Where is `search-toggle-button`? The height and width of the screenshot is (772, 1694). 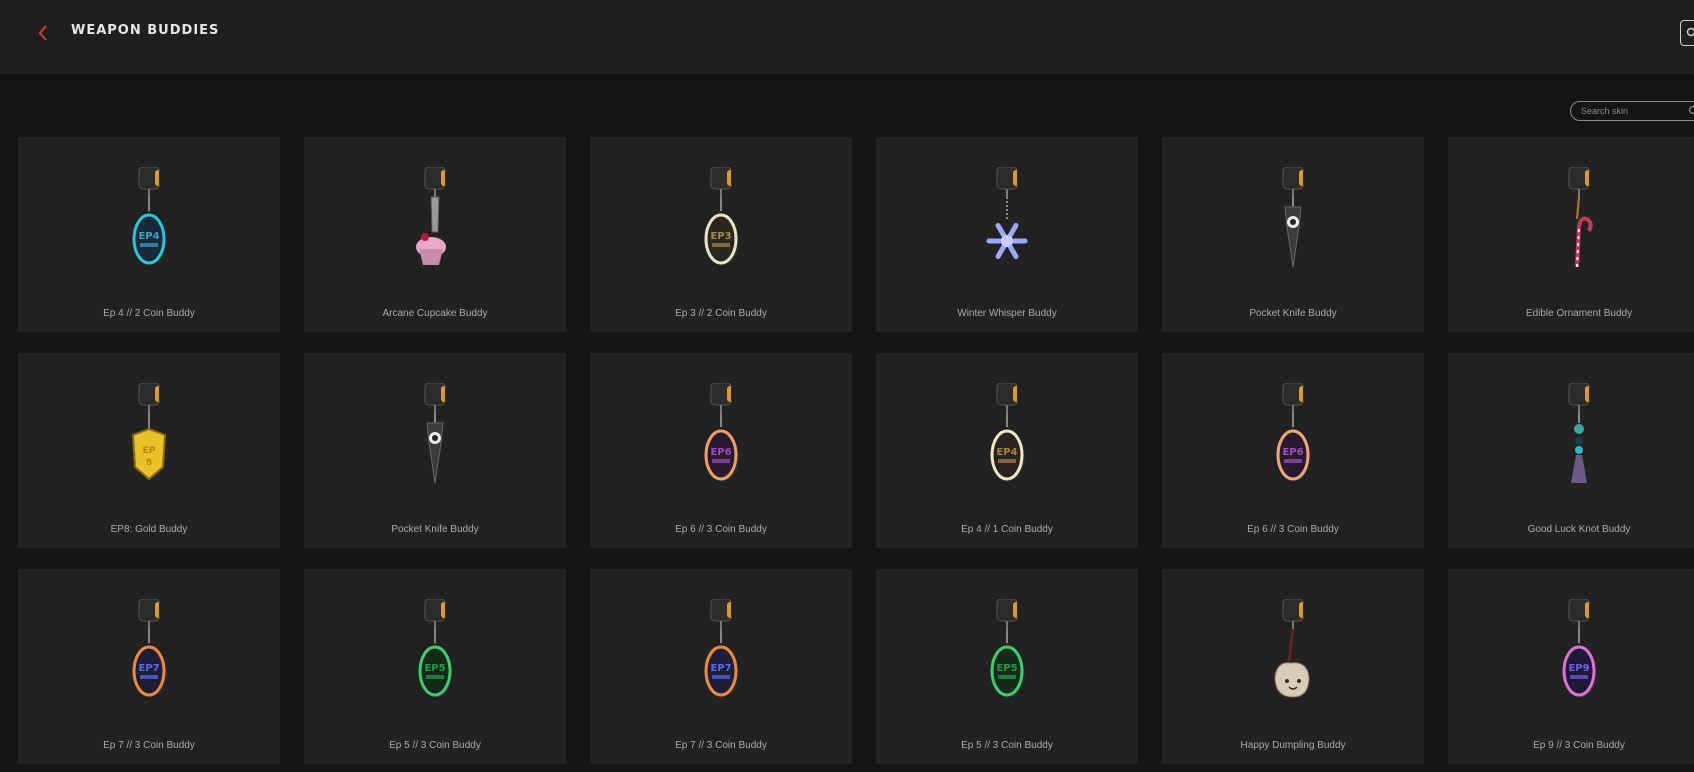
search-toggle-button is located at coordinates (1687, 33).